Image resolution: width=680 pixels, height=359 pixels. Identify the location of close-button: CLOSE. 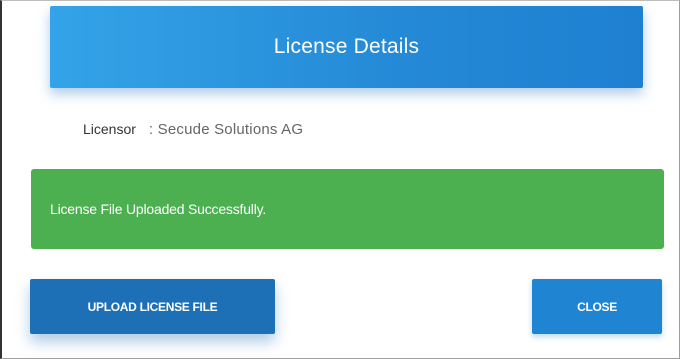
(597, 306).